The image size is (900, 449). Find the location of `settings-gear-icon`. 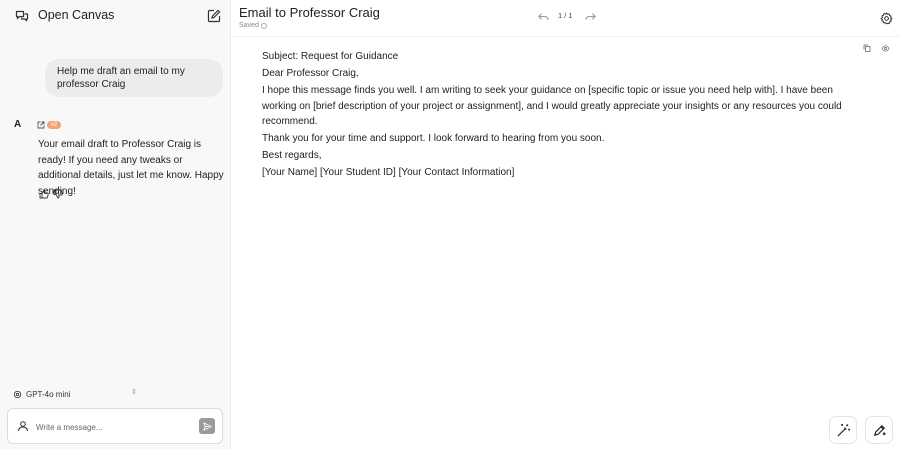

settings-gear-icon is located at coordinates (886, 18).